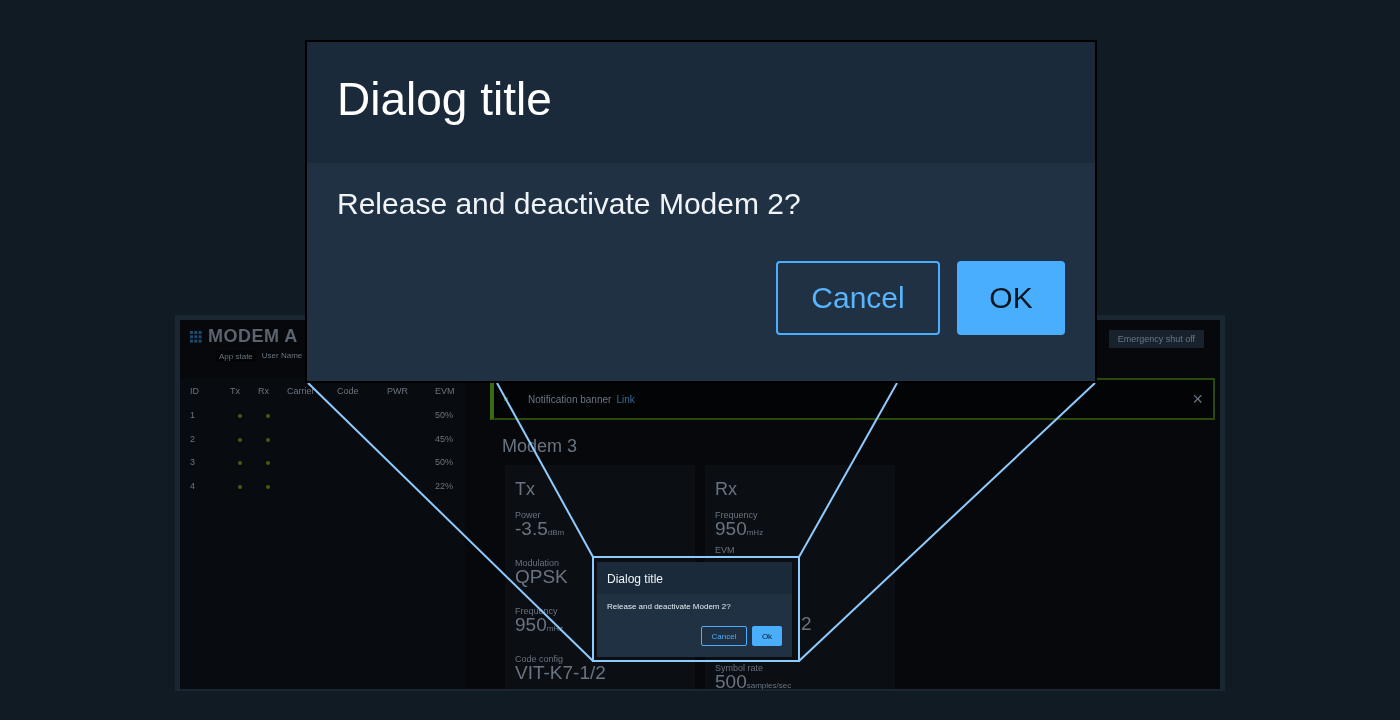 Image resolution: width=1400 pixels, height=720 pixels. What do you see at coordinates (1011, 298) in the screenshot?
I see `ok-button: OK` at bounding box center [1011, 298].